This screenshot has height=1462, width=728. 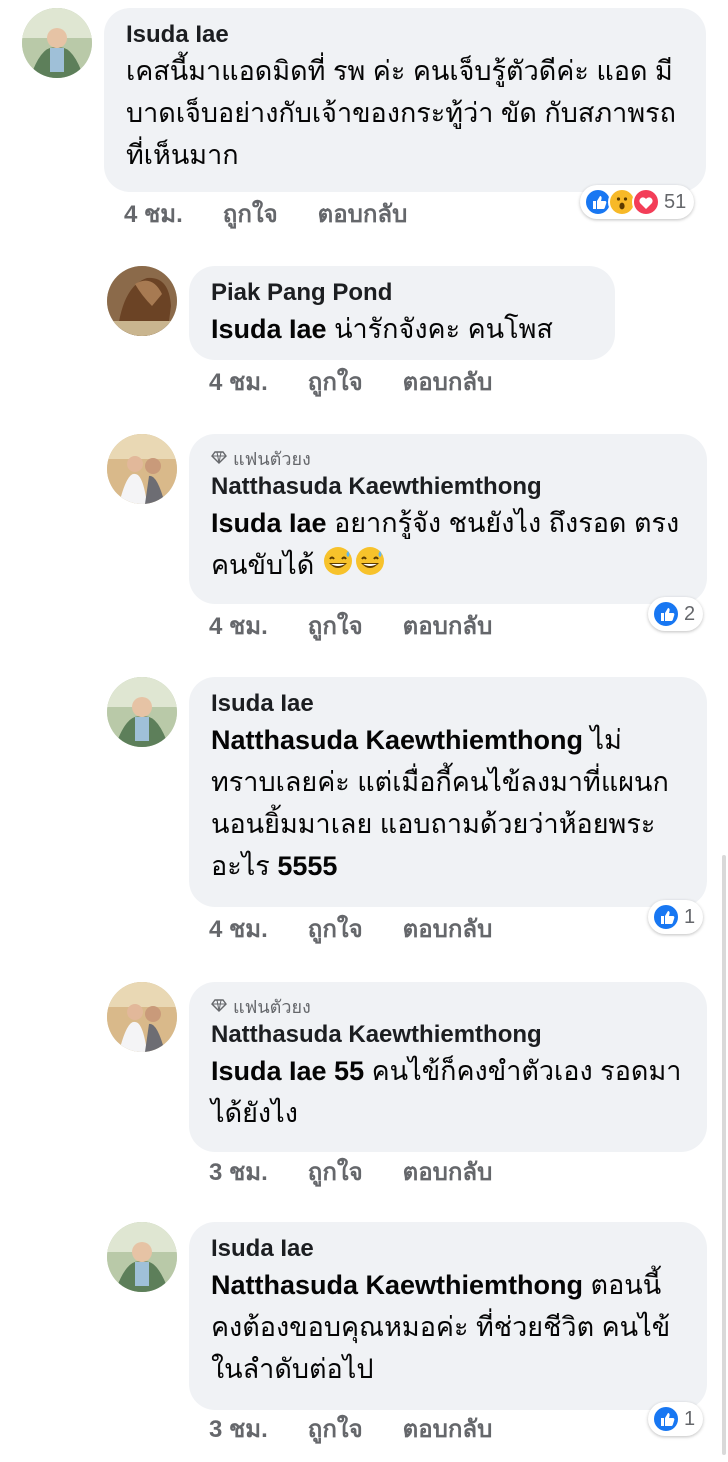 I want to click on reaction-summary: 2, so click(x=676, y=614).